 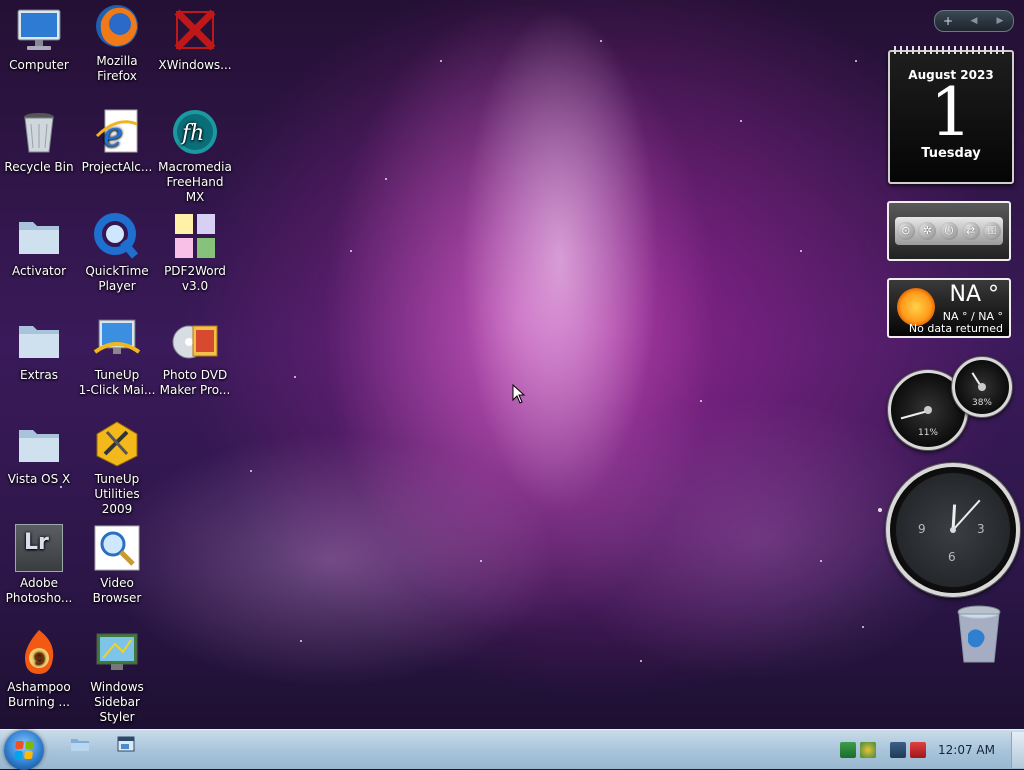 I want to click on lock-icon: ⊙, so click(x=905, y=231).